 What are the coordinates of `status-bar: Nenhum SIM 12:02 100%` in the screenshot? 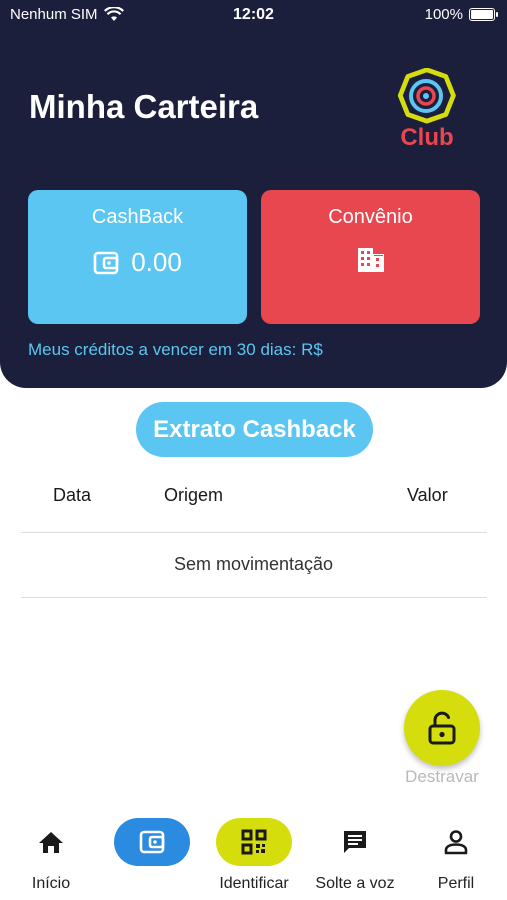 It's located at (253, 15).